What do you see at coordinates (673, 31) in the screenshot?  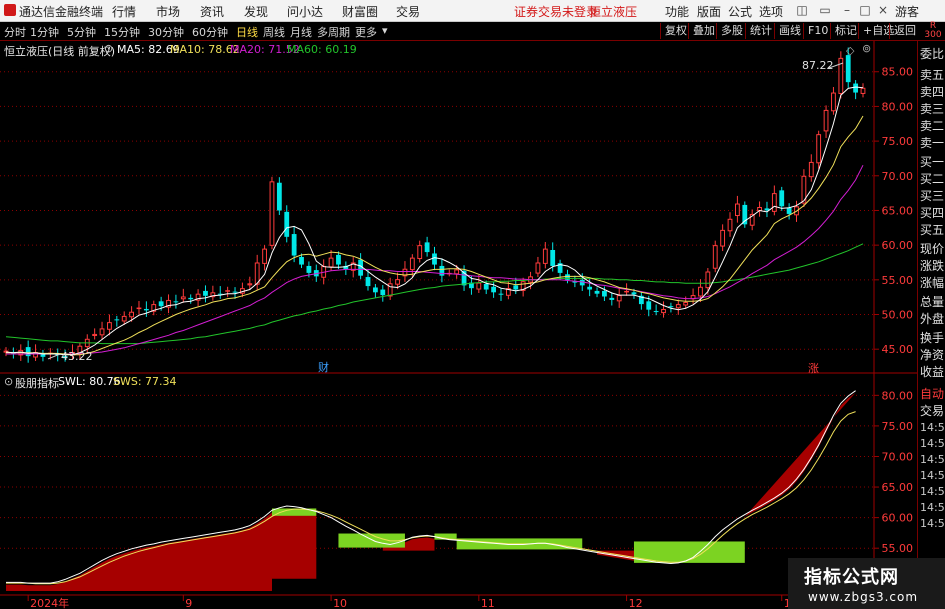 I see `tool-adjust-price: 复权` at bounding box center [673, 31].